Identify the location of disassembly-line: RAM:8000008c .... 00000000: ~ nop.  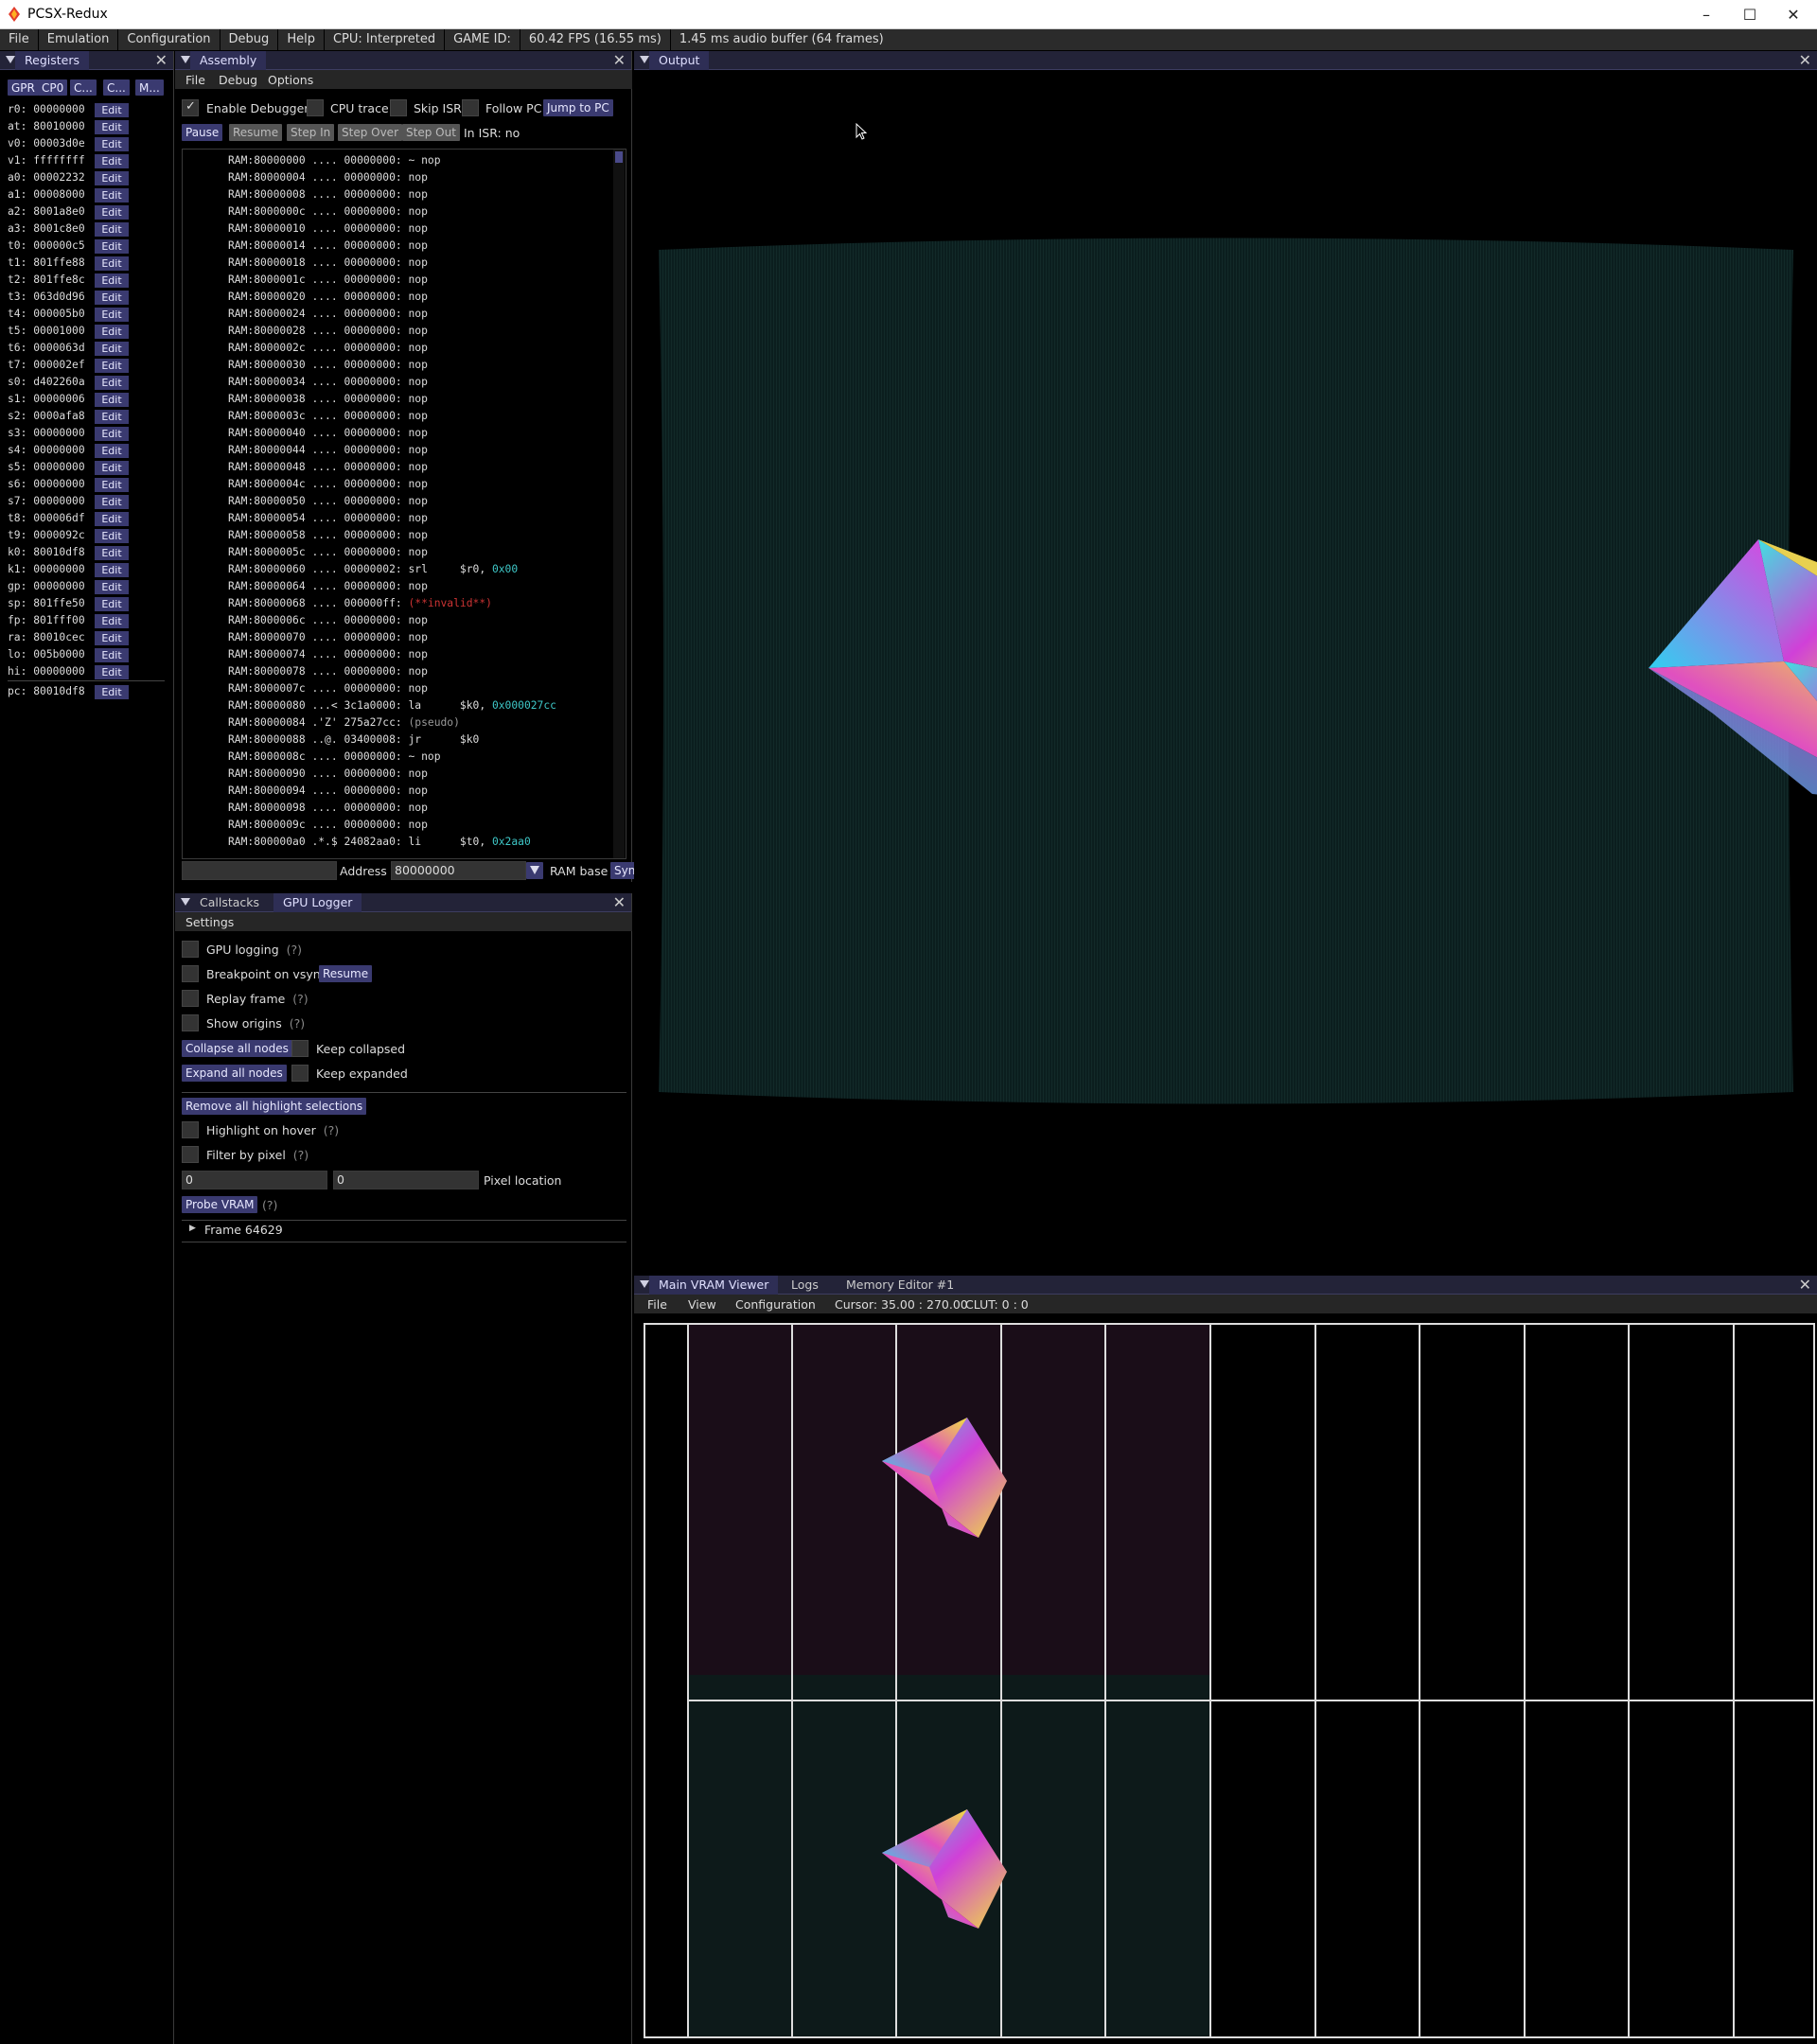
(334, 757).